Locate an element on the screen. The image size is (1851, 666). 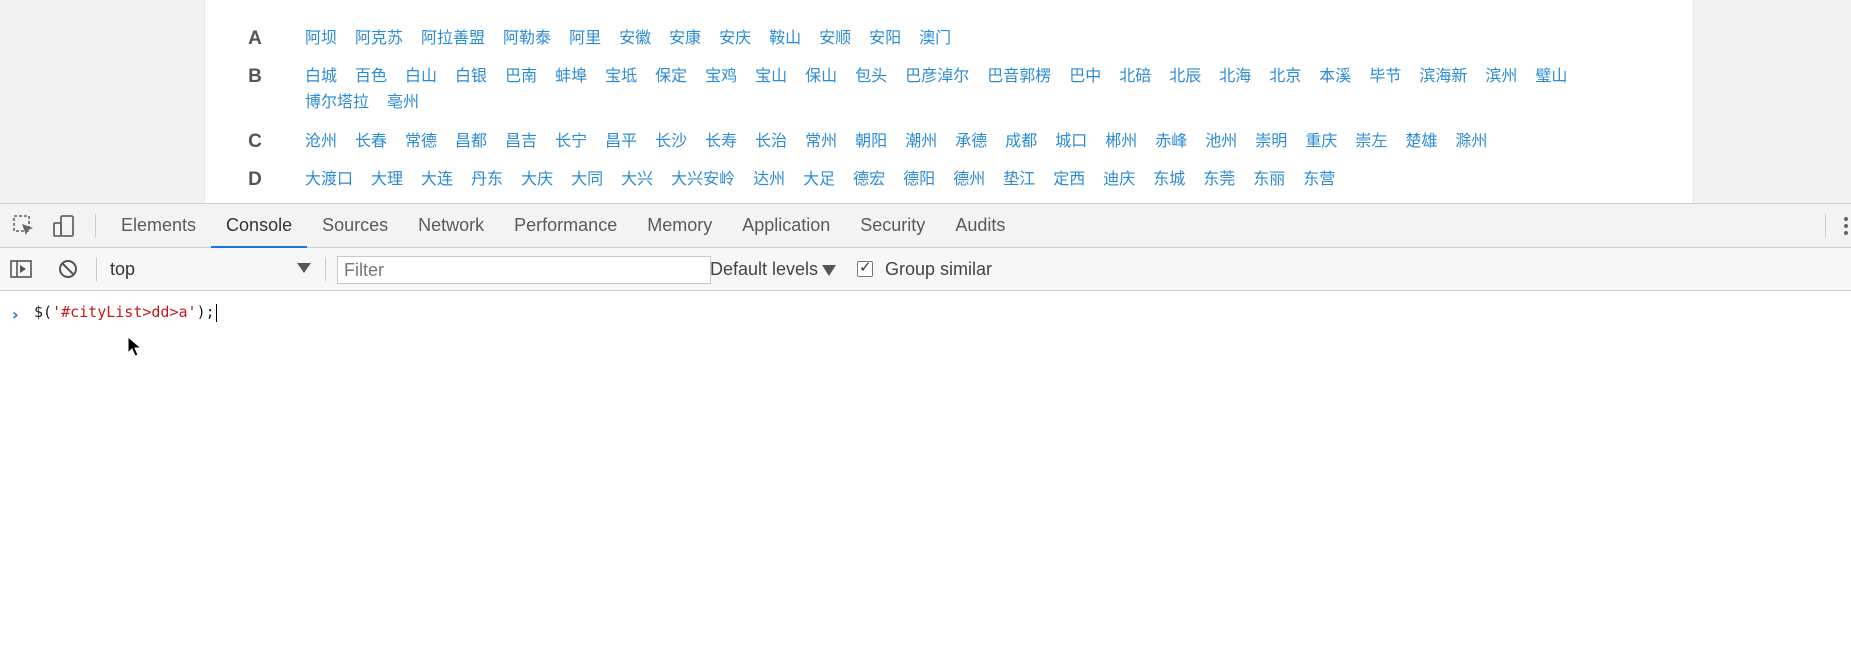
group-similar-checkbox is located at coordinates (865, 267).